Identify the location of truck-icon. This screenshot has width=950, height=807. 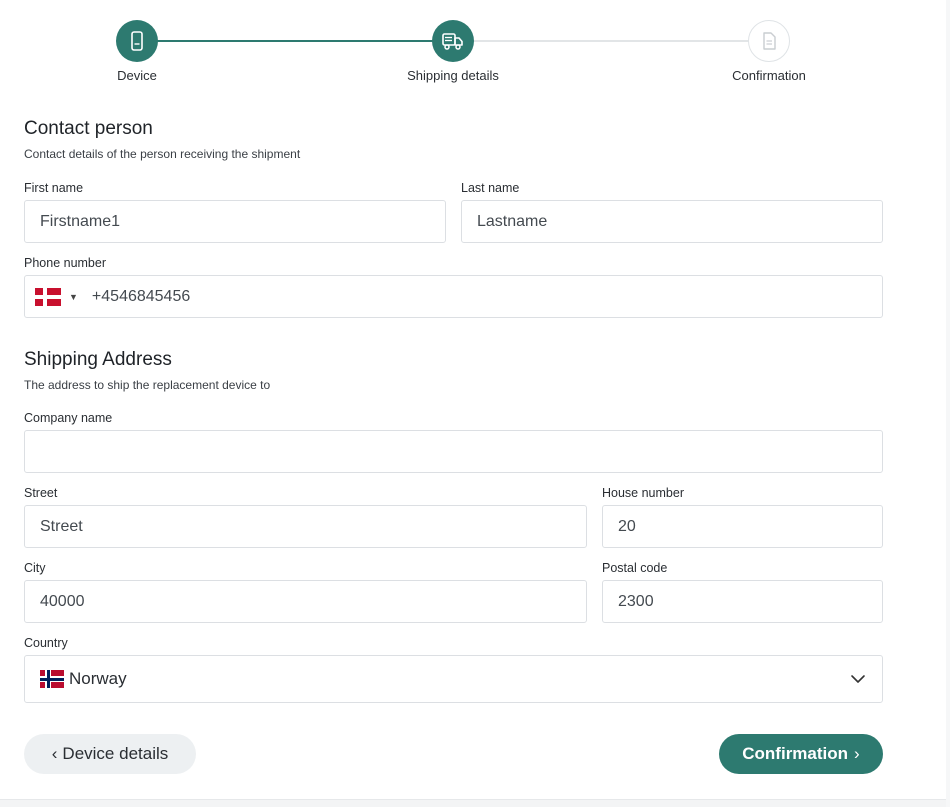
(452, 41).